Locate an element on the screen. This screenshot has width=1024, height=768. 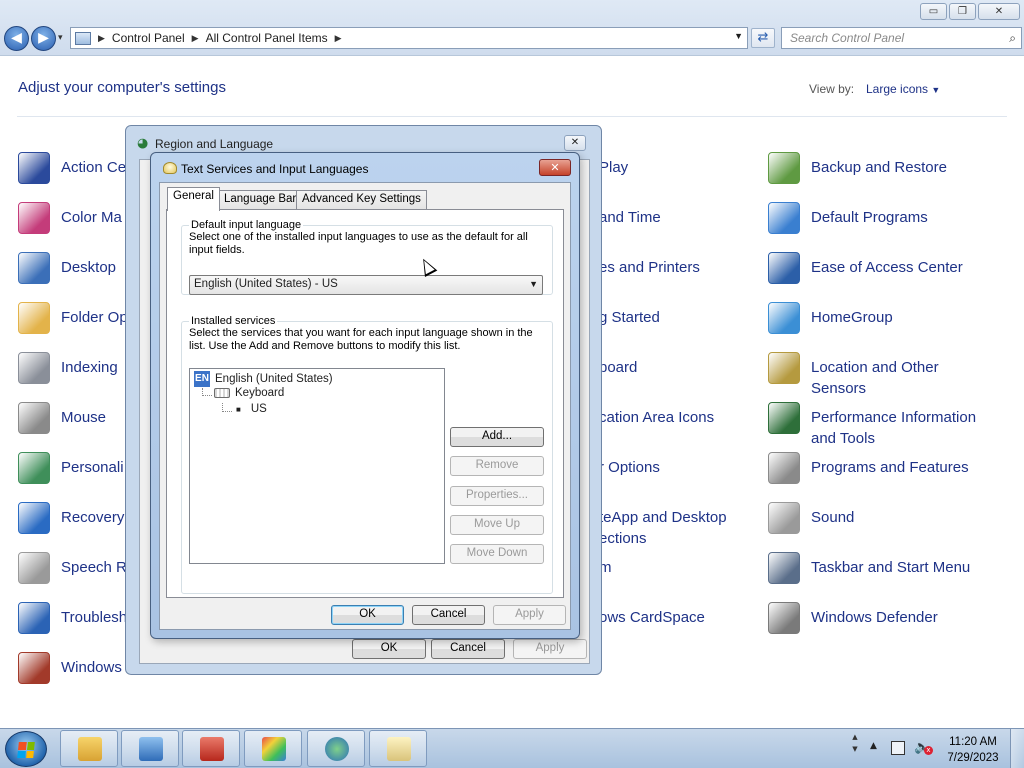
control-panel-item: Indexing is located at coordinates (68, 368).